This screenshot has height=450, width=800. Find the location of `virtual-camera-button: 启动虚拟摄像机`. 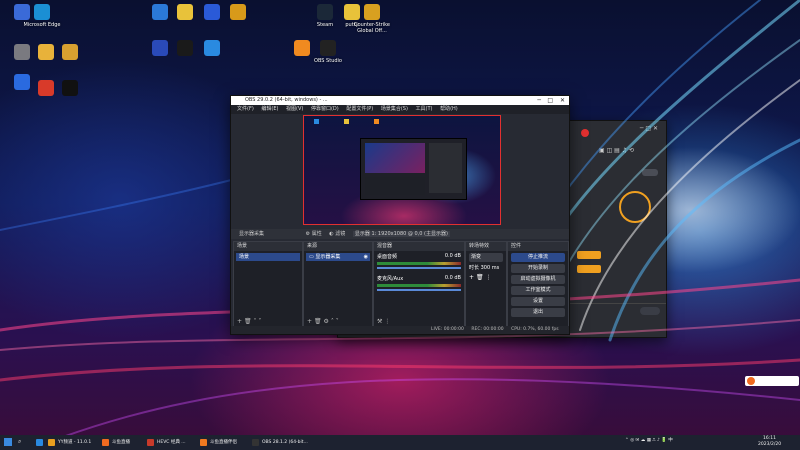

virtual-camera-button: 启动虚拟摄像机 is located at coordinates (538, 279).